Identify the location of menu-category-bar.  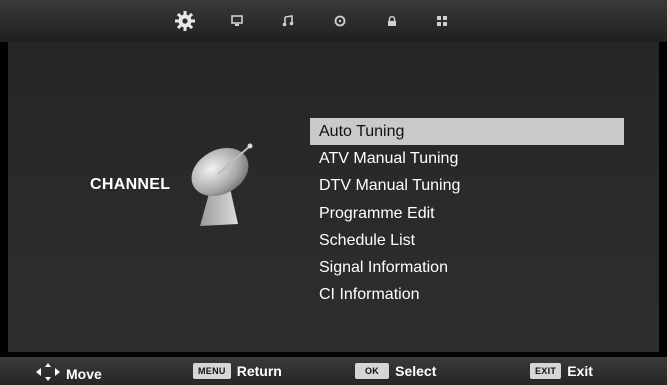
(333, 21).